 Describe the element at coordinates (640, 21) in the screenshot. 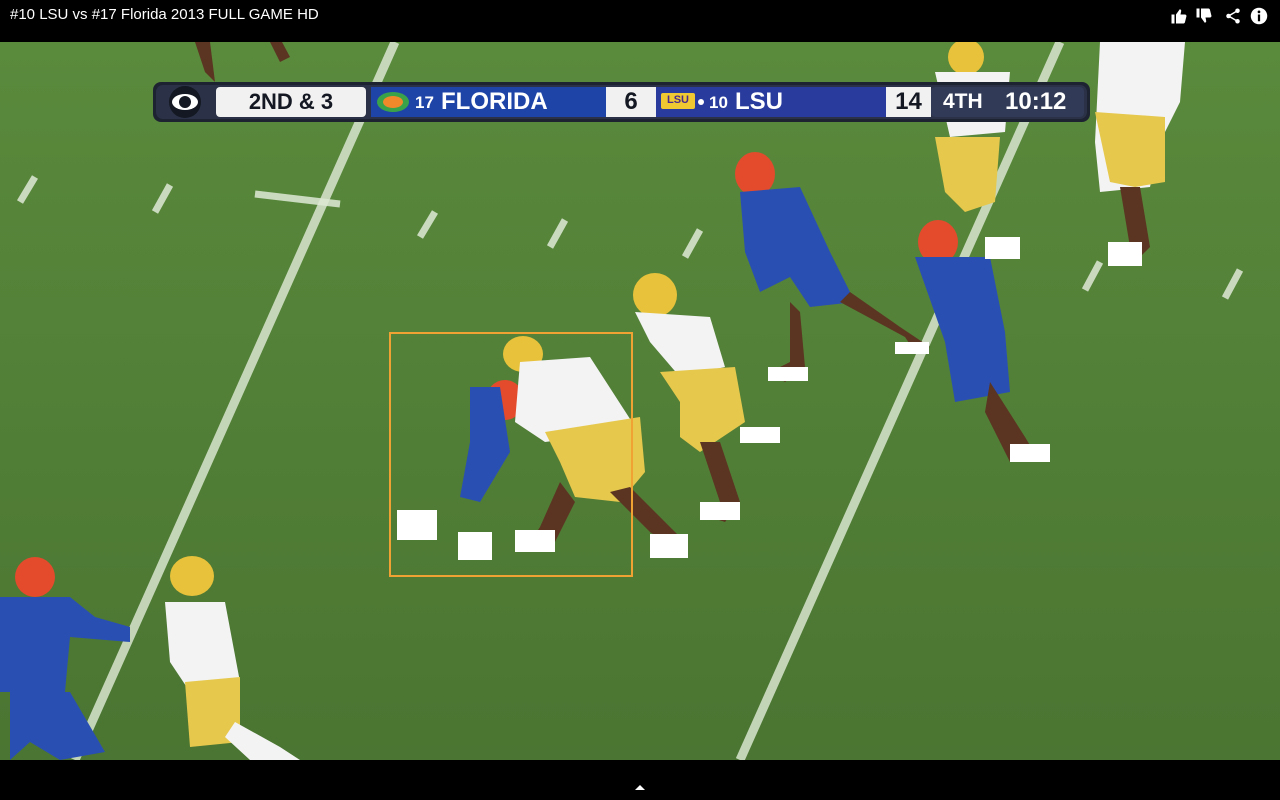

I see `title-bar: #10 LSU vs #17 Florida 2013 FULL GAME HD` at that location.